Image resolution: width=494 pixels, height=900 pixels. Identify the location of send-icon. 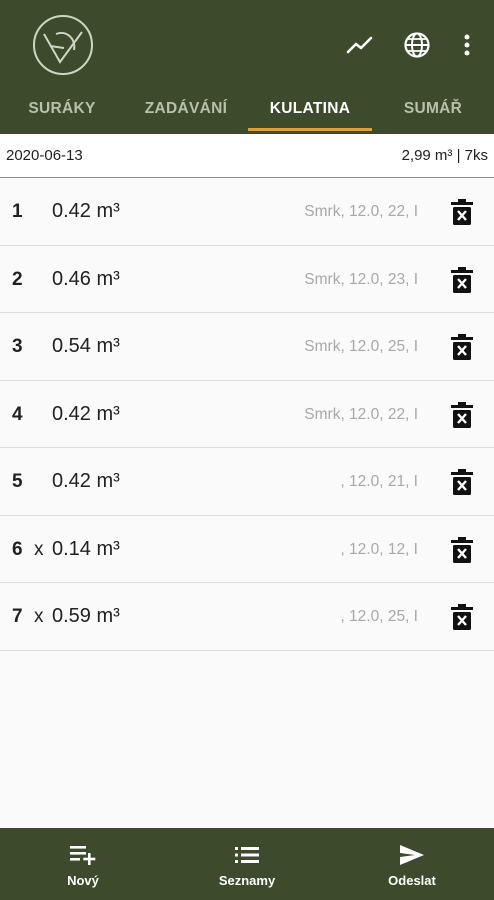
(412, 855).